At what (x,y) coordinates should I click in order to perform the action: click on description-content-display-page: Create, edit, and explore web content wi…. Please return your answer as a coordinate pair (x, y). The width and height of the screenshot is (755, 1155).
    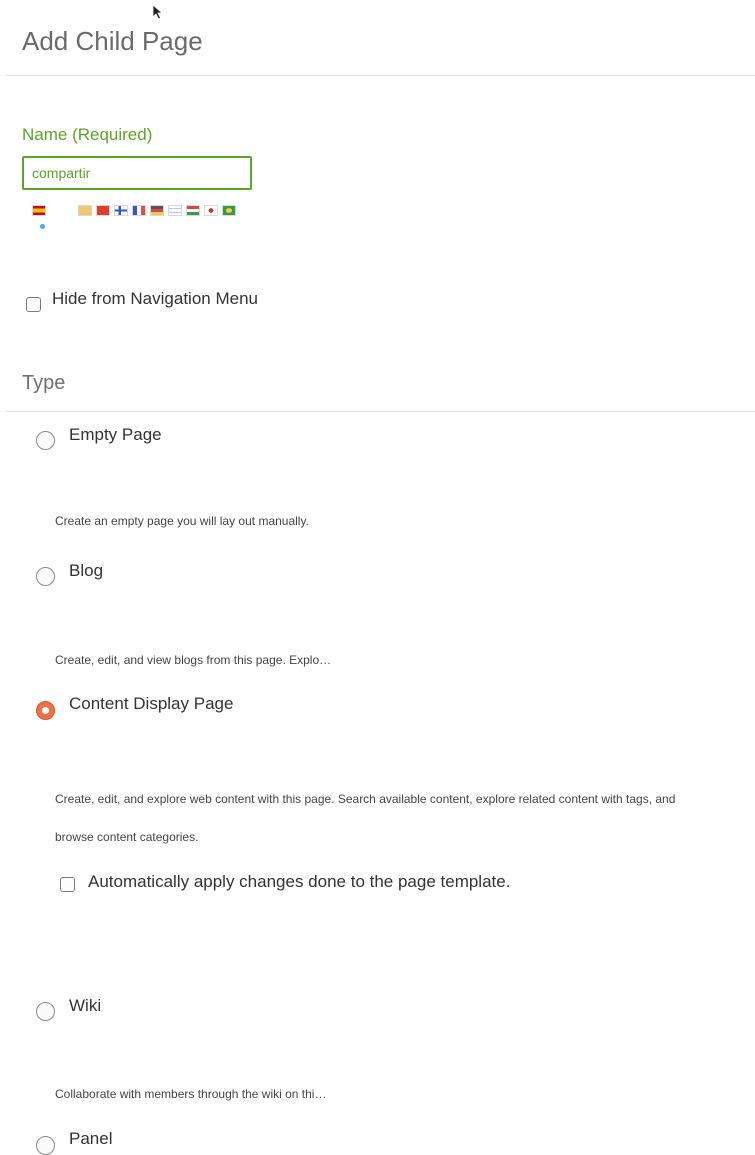
    Looking at the image, I should click on (365, 818).